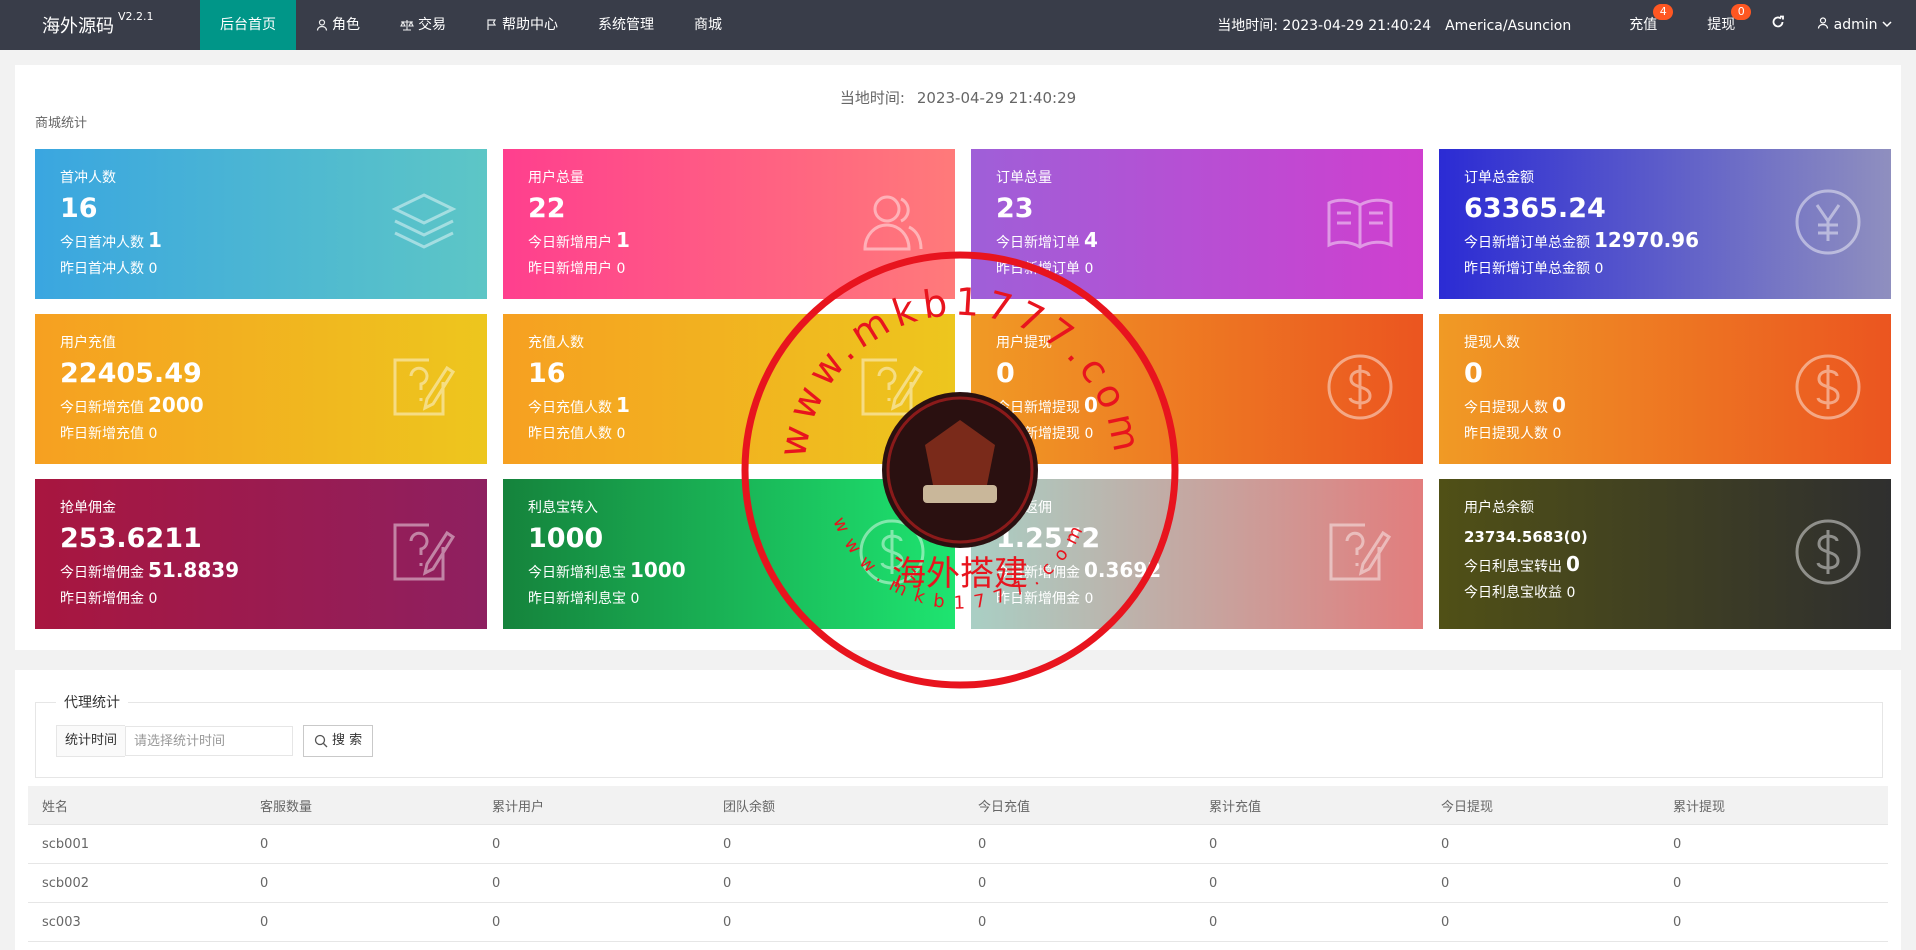 This screenshot has height=950, width=1916. Describe the element at coordinates (1513, 434) in the screenshot. I see `stat-card-yesterday: 昨日提现人数 0` at that location.